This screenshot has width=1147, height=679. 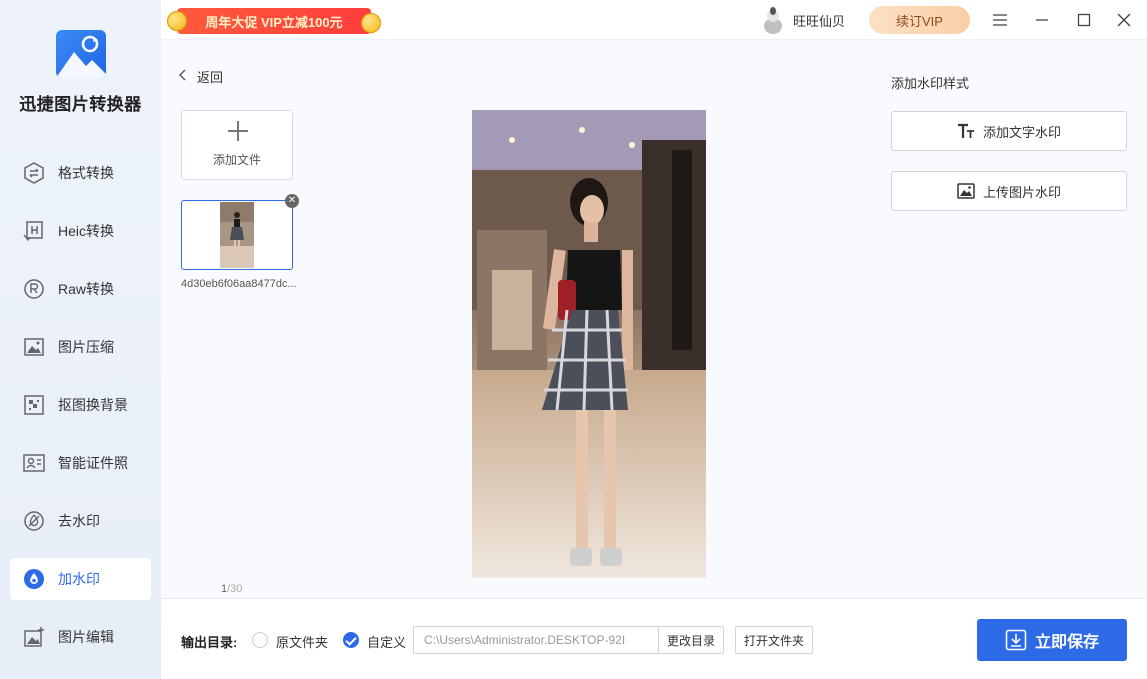 What do you see at coordinates (93, 463) in the screenshot?
I see `sidebar-item-label: 智能证件照` at bounding box center [93, 463].